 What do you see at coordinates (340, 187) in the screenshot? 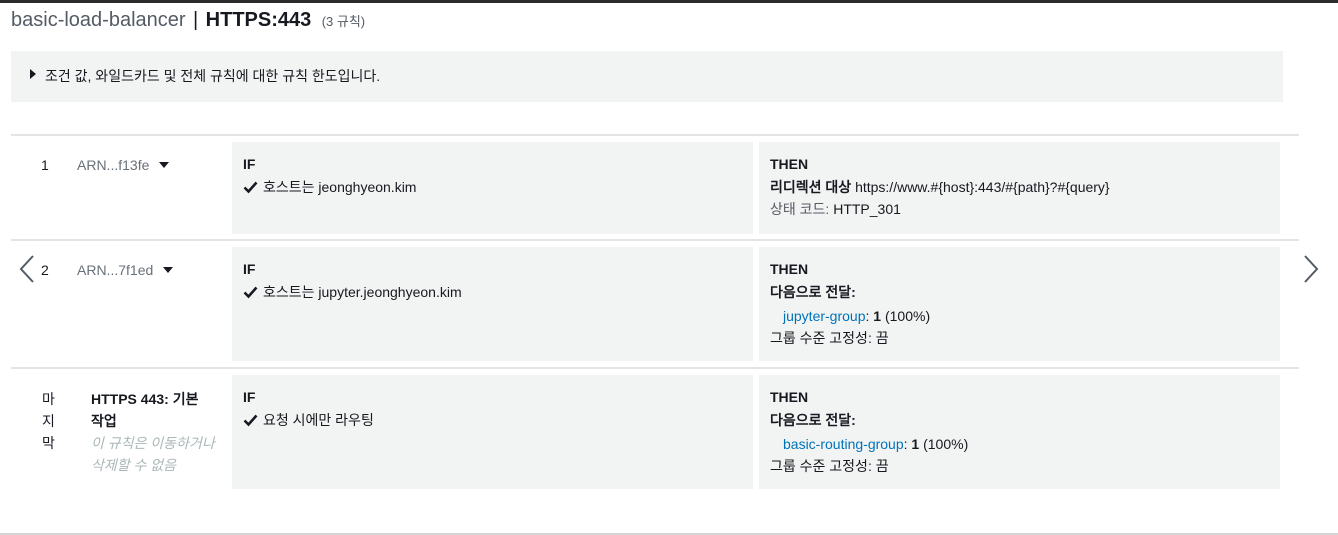
I see `condition-text: 호스트는 jeonghyeon.kim` at bounding box center [340, 187].